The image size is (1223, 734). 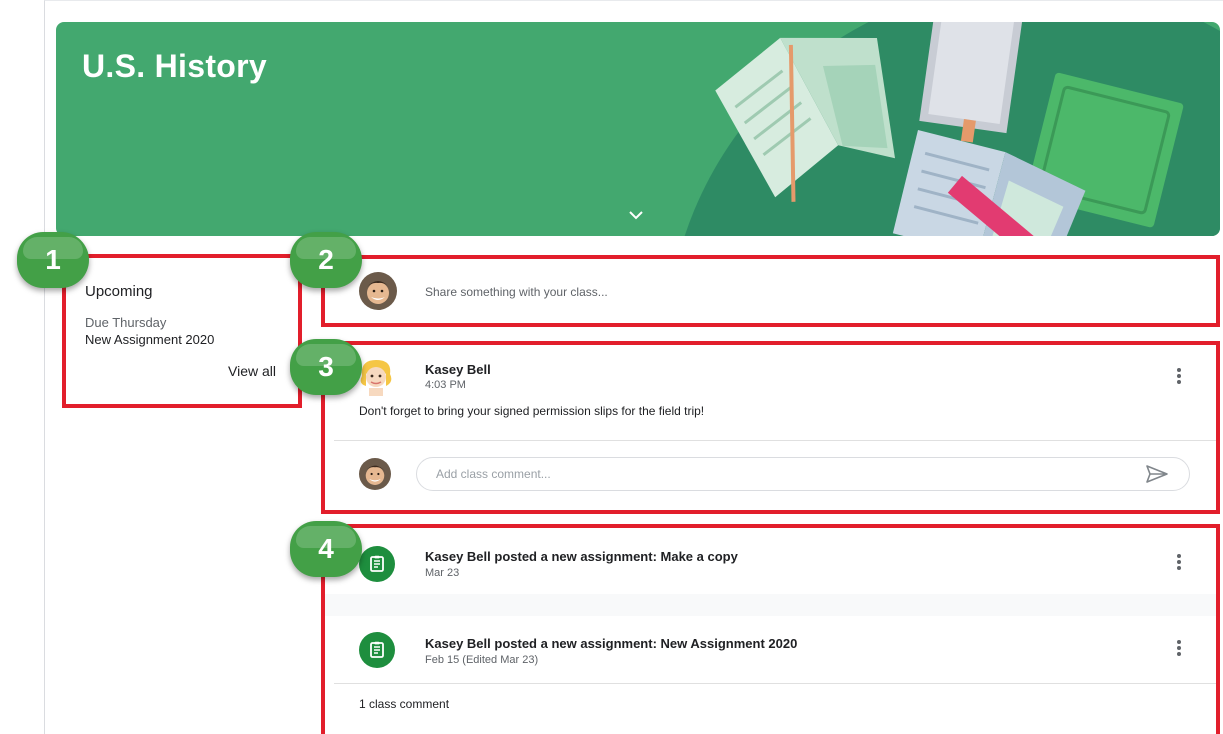 I want to click on callout-badge-2: 2, so click(x=326, y=260).